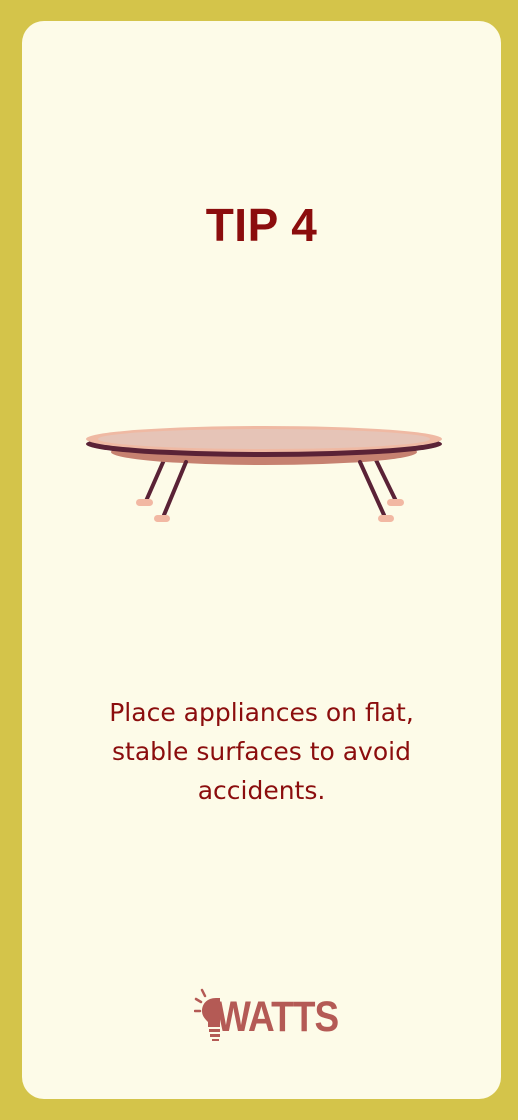  Describe the element at coordinates (277, 1017) in the screenshot. I see `logo-wordmark: WATTS` at that location.